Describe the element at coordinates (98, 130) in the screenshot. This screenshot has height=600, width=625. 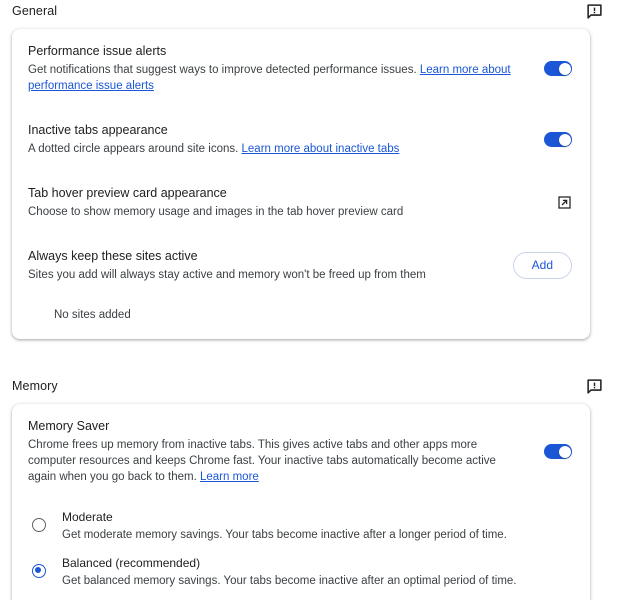
I see `setting-title: Inactive tabs appearance` at that location.